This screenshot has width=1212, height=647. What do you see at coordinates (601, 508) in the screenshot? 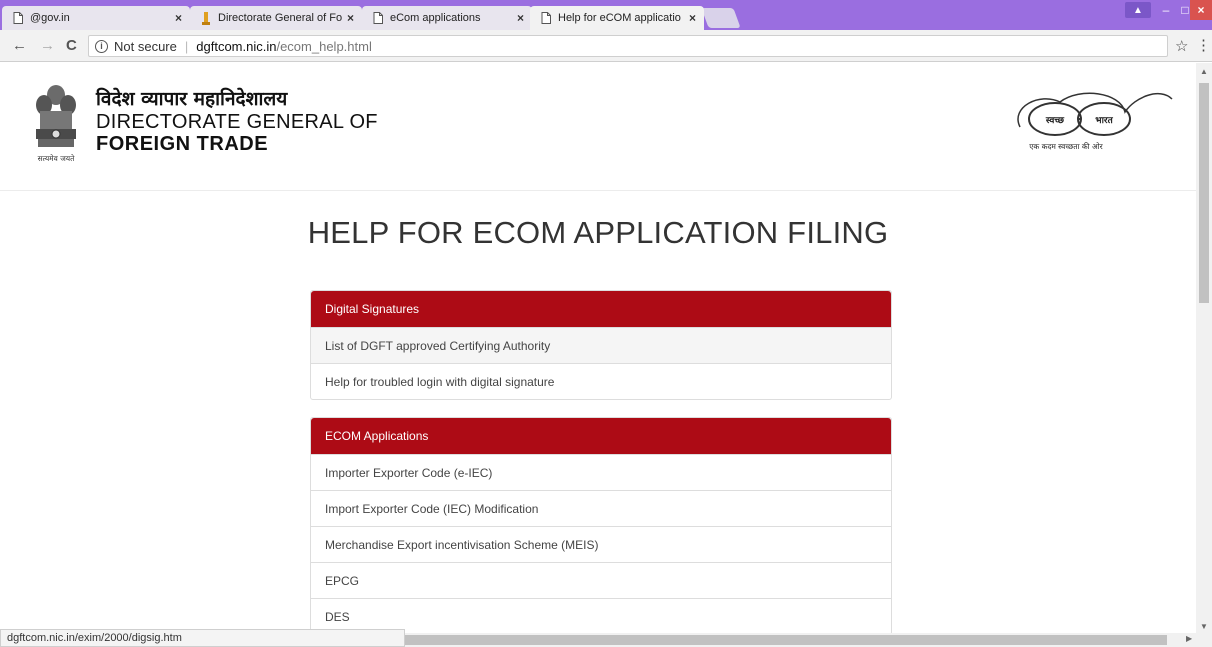
I see `link-iec-modification: Import Exporter Code (IEC) Modification` at bounding box center [601, 508].